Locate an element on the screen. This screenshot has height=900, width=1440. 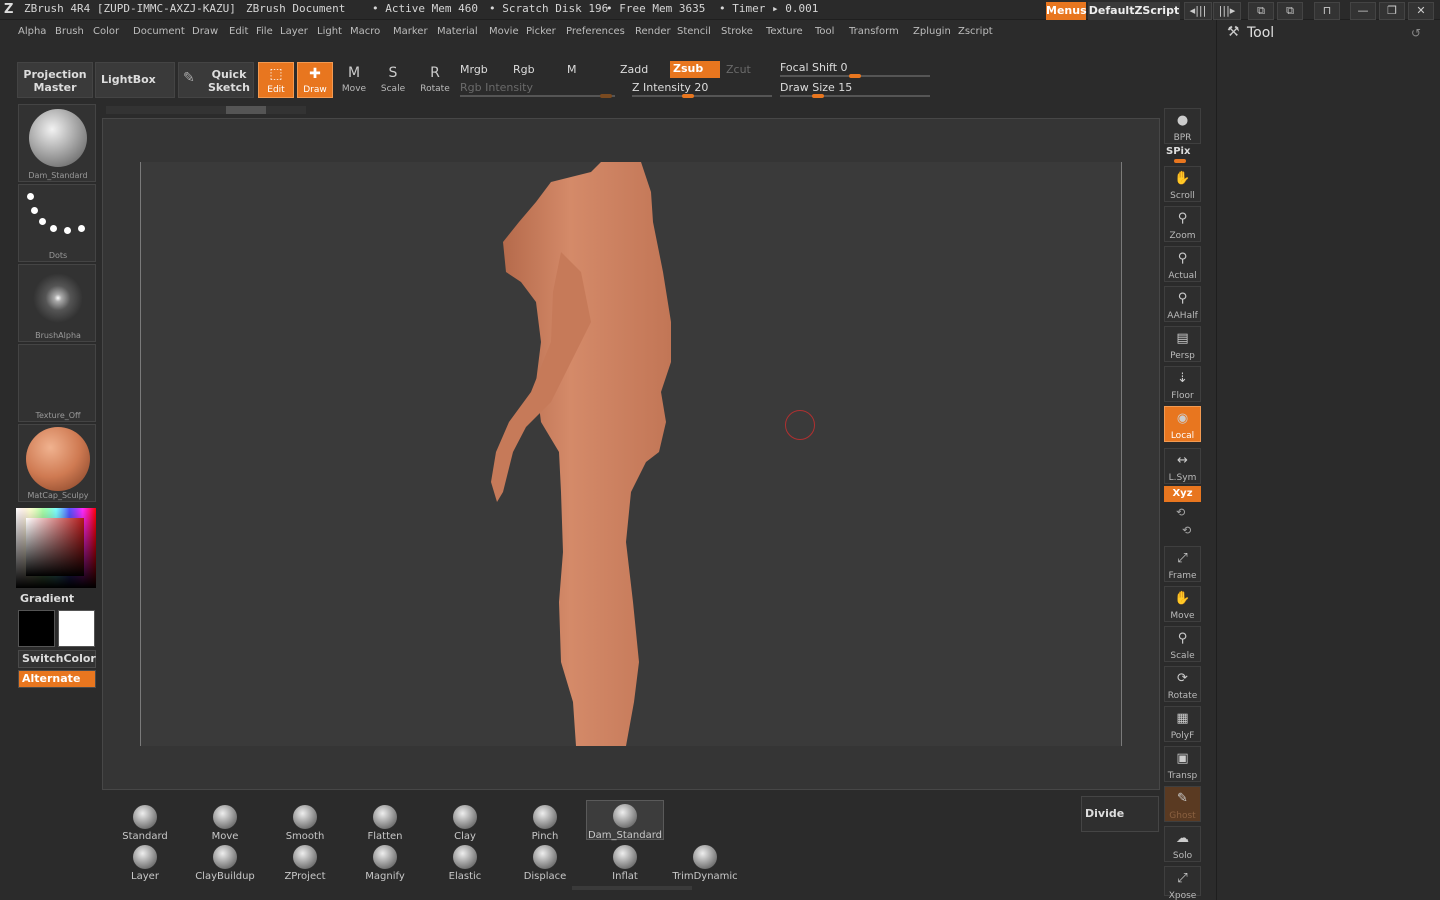
texture-thumbnail: Texture_Off is located at coordinates (57, 383).